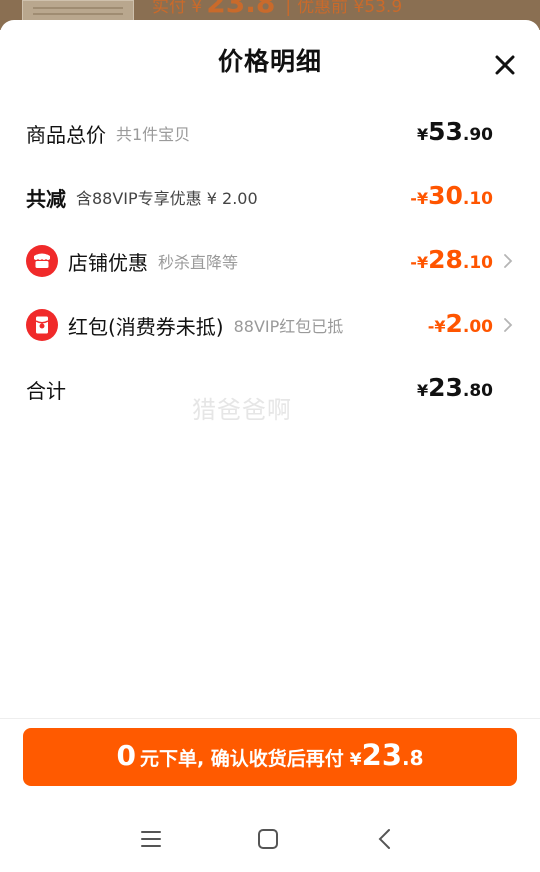  What do you see at coordinates (477, 199) in the screenshot?
I see `reduction-dec: .10` at bounding box center [477, 199].